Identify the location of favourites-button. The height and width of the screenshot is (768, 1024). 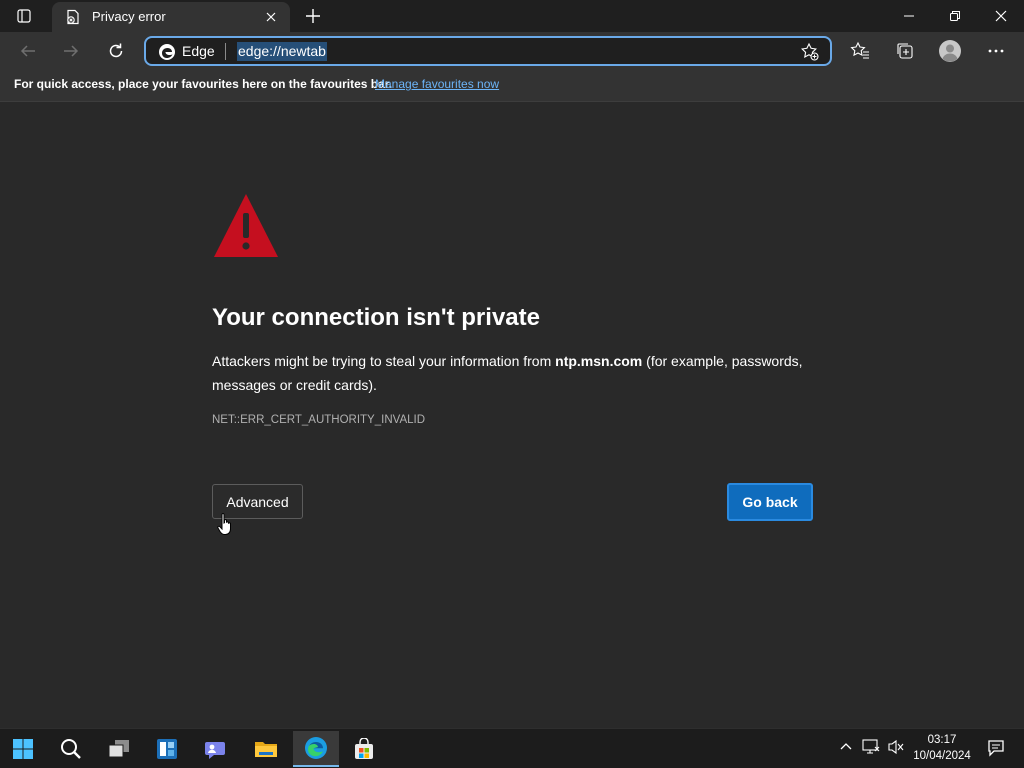
(860, 51).